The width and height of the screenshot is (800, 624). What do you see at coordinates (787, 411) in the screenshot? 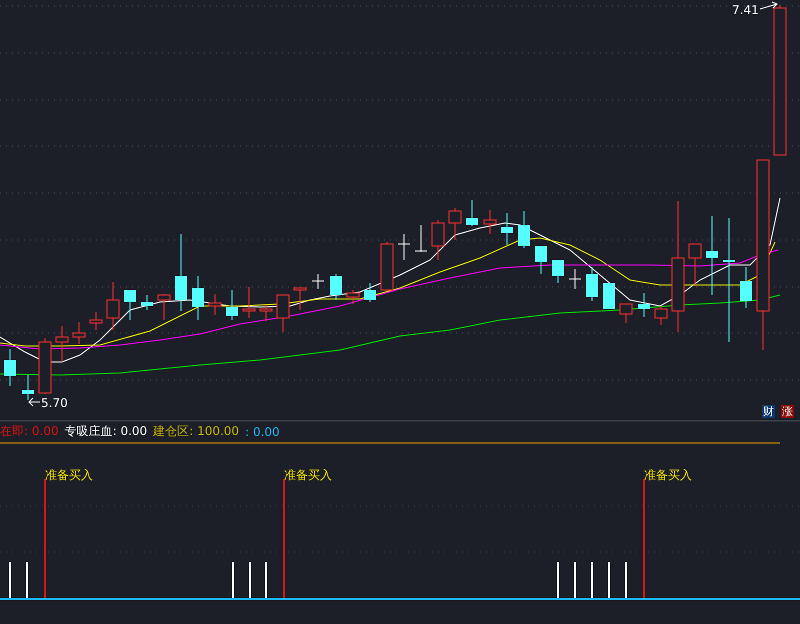
I see `tag-badge: 涨` at bounding box center [787, 411].